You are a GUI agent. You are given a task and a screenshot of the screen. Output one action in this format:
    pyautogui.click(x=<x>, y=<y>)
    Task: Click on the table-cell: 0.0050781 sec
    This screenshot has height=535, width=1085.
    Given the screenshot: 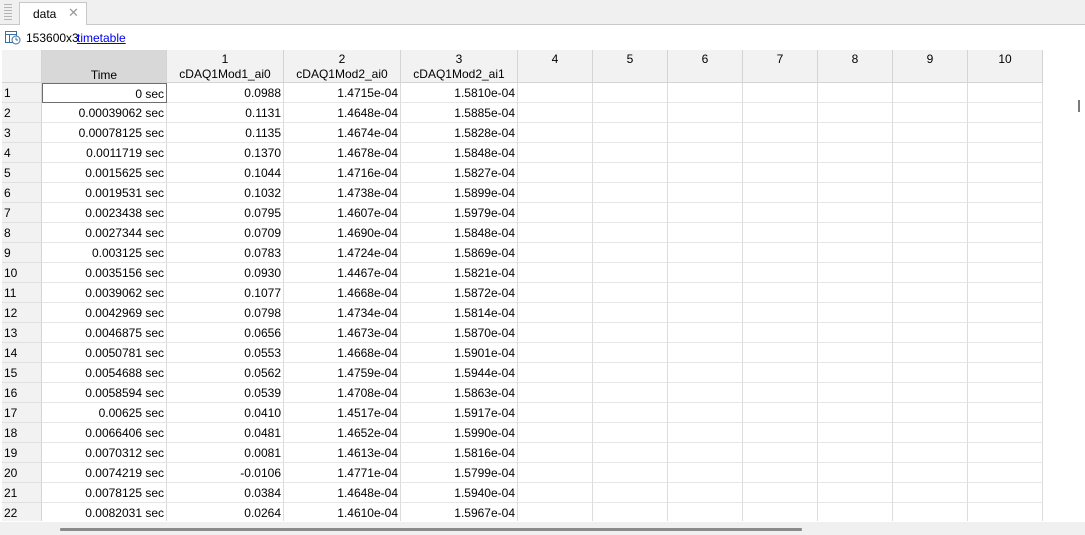 What is the action you would take?
    pyautogui.click(x=104, y=353)
    